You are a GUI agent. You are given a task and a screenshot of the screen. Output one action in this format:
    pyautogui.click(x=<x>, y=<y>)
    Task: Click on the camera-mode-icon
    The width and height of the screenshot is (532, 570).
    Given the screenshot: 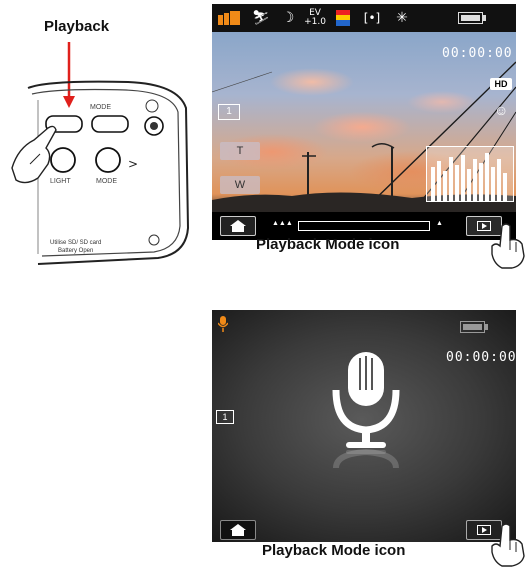 What is the action you would take?
    pyautogui.click(x=229, y=18)
    